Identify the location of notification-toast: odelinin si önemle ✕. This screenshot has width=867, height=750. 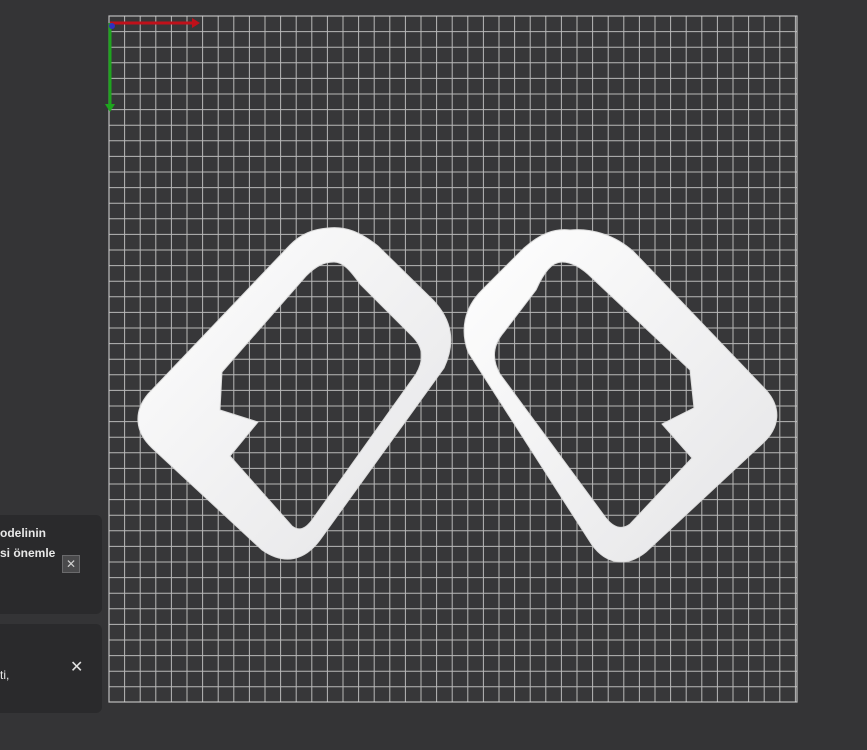
(51, 564).